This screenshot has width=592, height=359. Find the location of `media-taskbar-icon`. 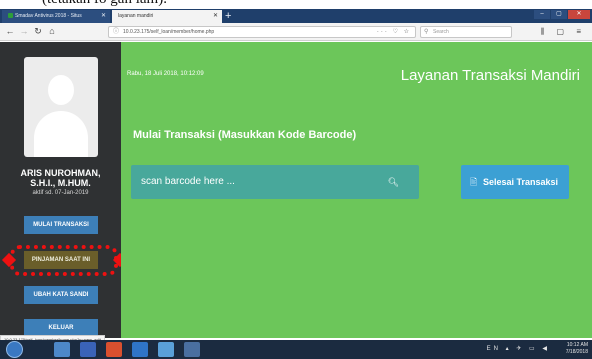

media-taskbar-icon is located at coordinates (88, 349).